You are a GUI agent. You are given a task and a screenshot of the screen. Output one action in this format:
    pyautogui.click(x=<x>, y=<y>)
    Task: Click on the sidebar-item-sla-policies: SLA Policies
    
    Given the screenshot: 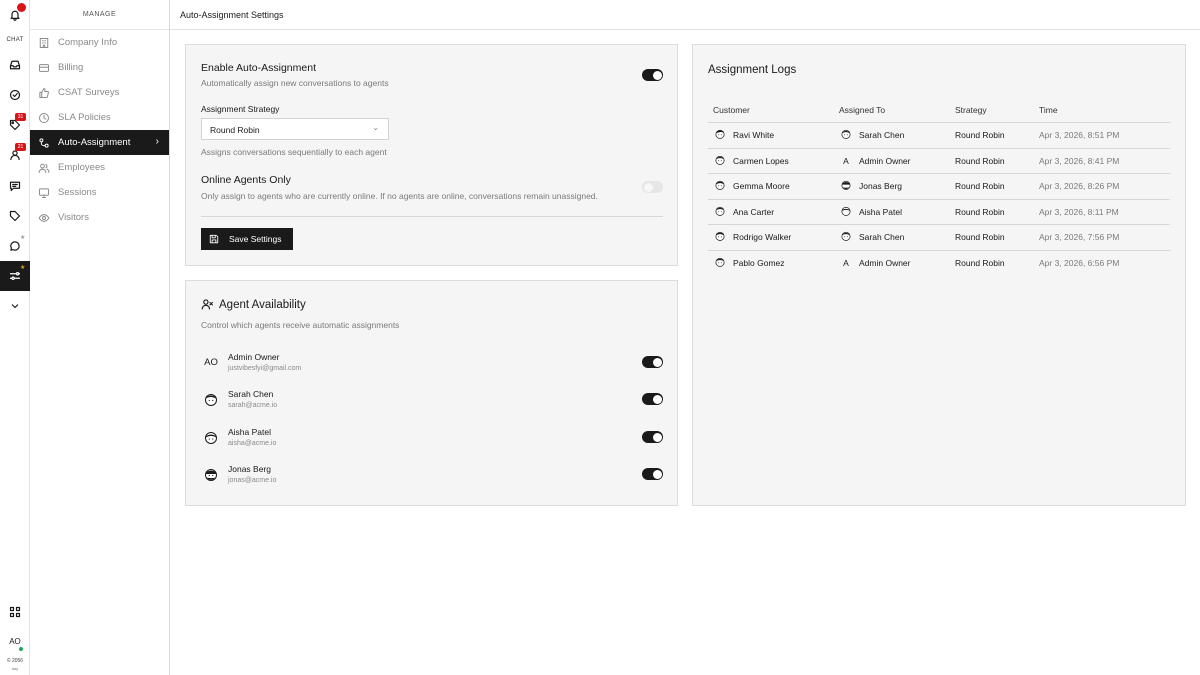 What is the action you would take?
    pyautogui.click(x=99, y=117)
    